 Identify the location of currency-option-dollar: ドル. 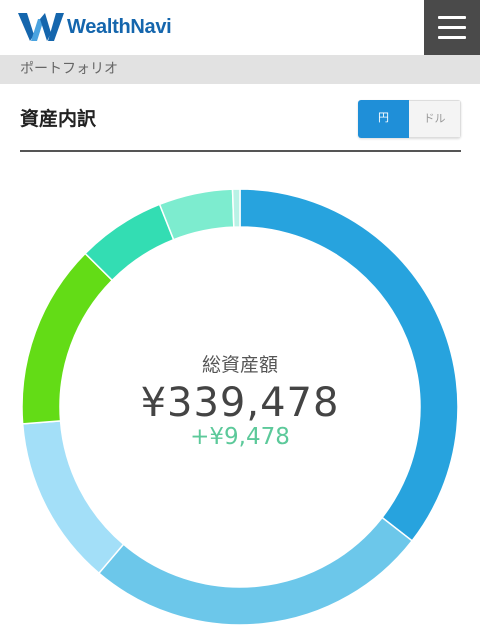
(435, 119).